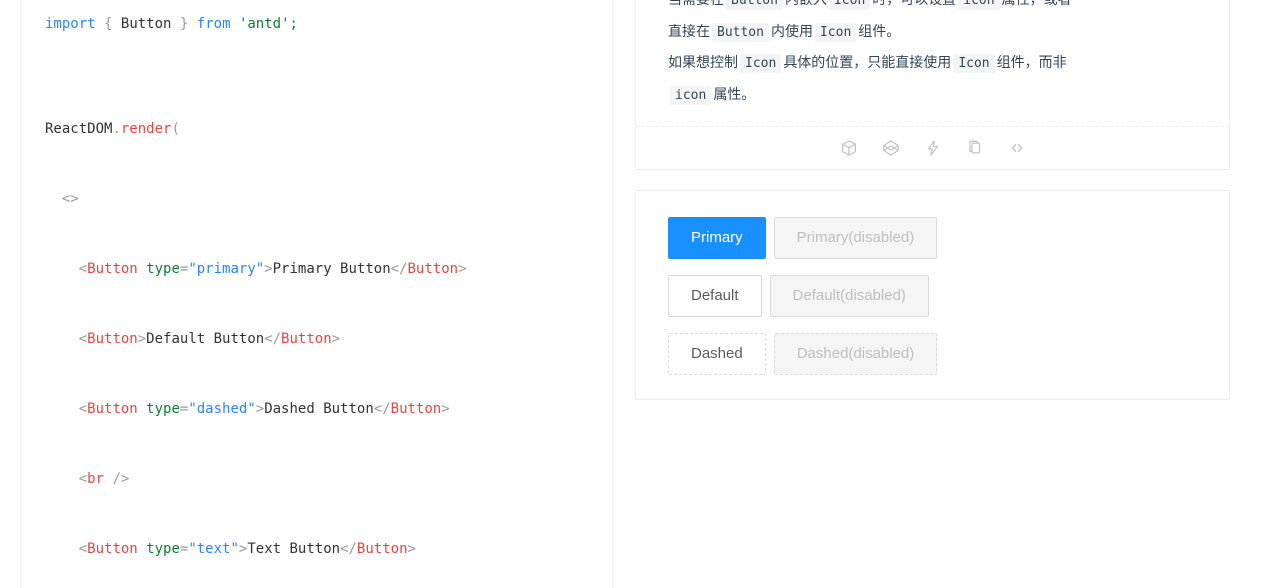 This screenshot has height=588, width=1270. What do you see at coordinates (791, 30) in the screenshot?
I see `p2-part-b: 内使用` at bounding box center [791, 30].